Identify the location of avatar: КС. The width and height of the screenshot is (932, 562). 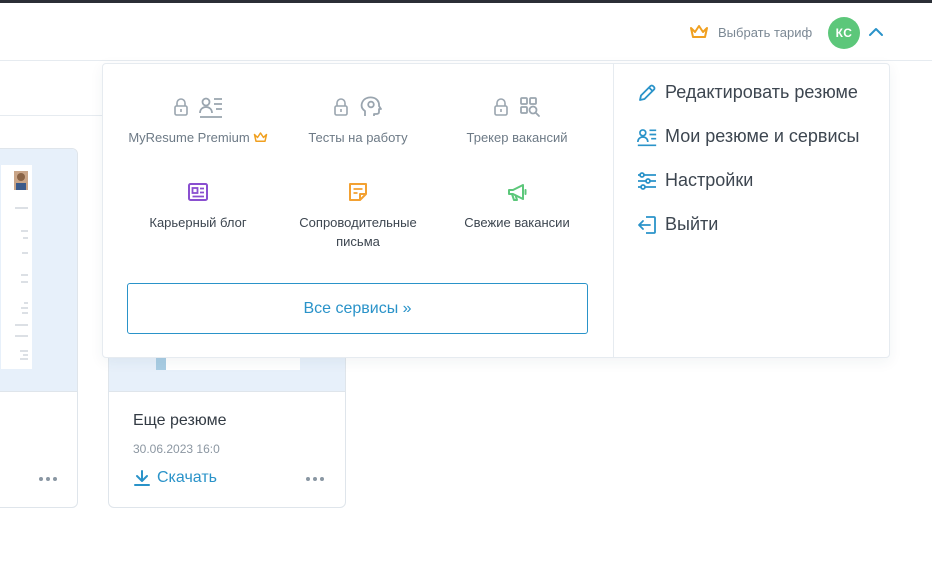
(844, 33).